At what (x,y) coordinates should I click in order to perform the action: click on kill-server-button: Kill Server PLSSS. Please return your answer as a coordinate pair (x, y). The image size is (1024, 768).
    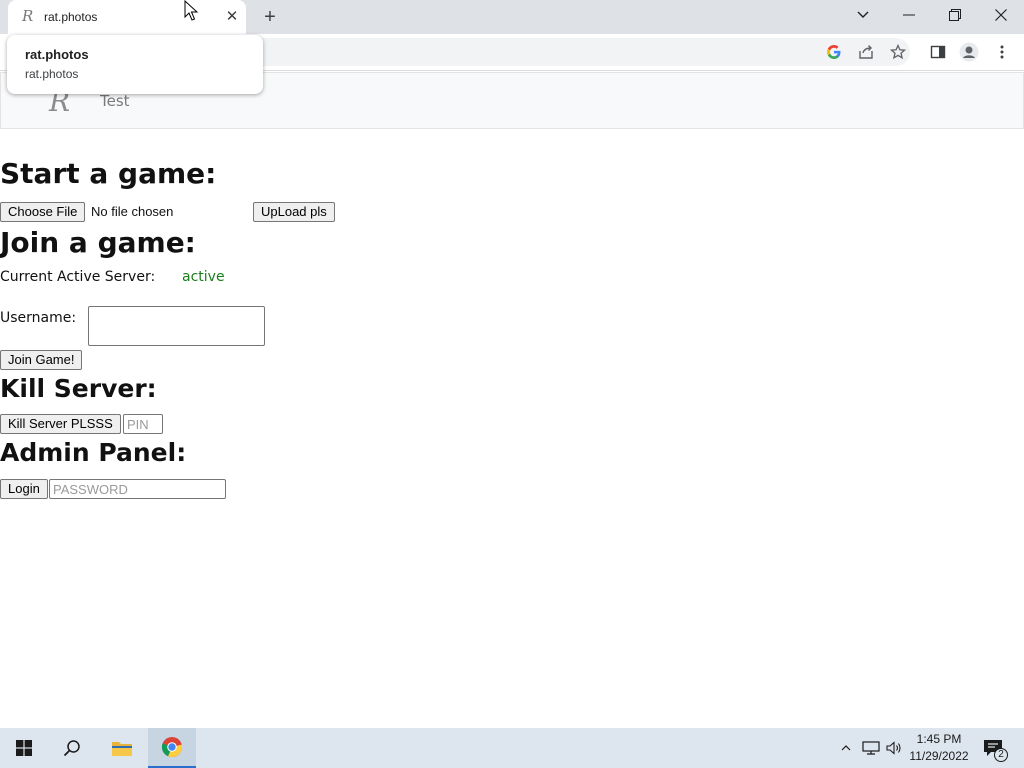
    Looking at the image, I should click on (60, 424).